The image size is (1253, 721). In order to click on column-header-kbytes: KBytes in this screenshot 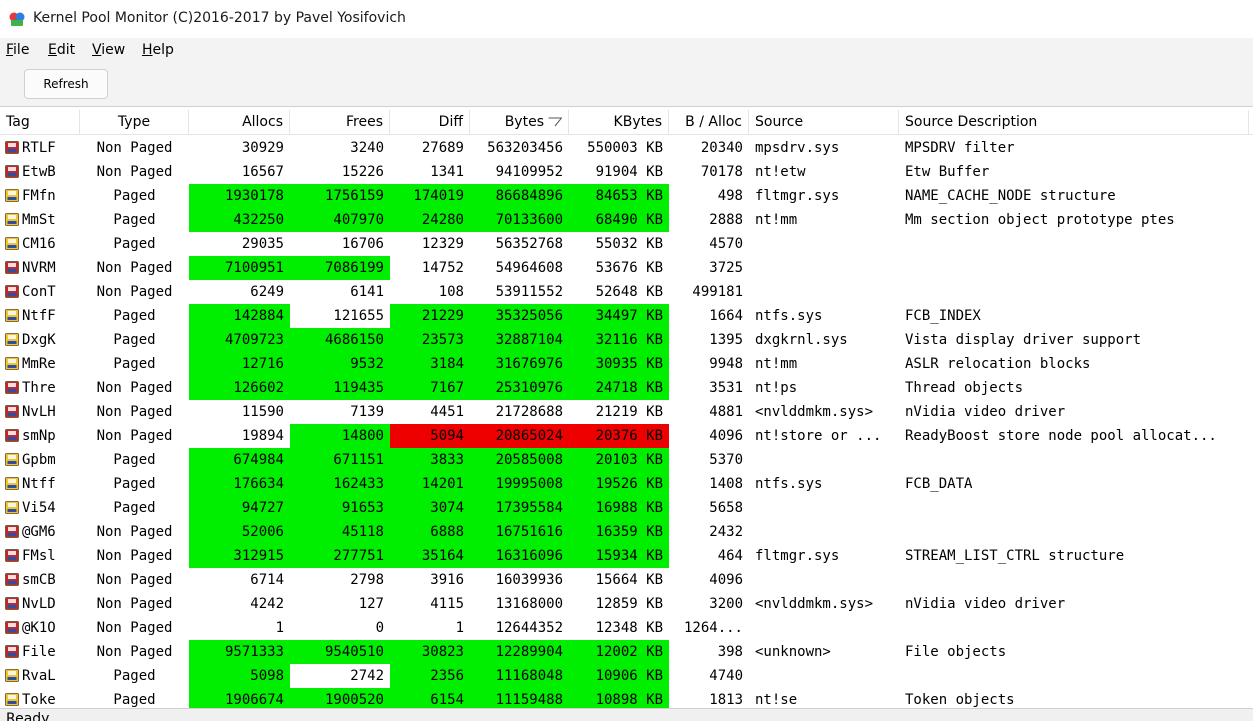, I will do `click(619, 122)`.